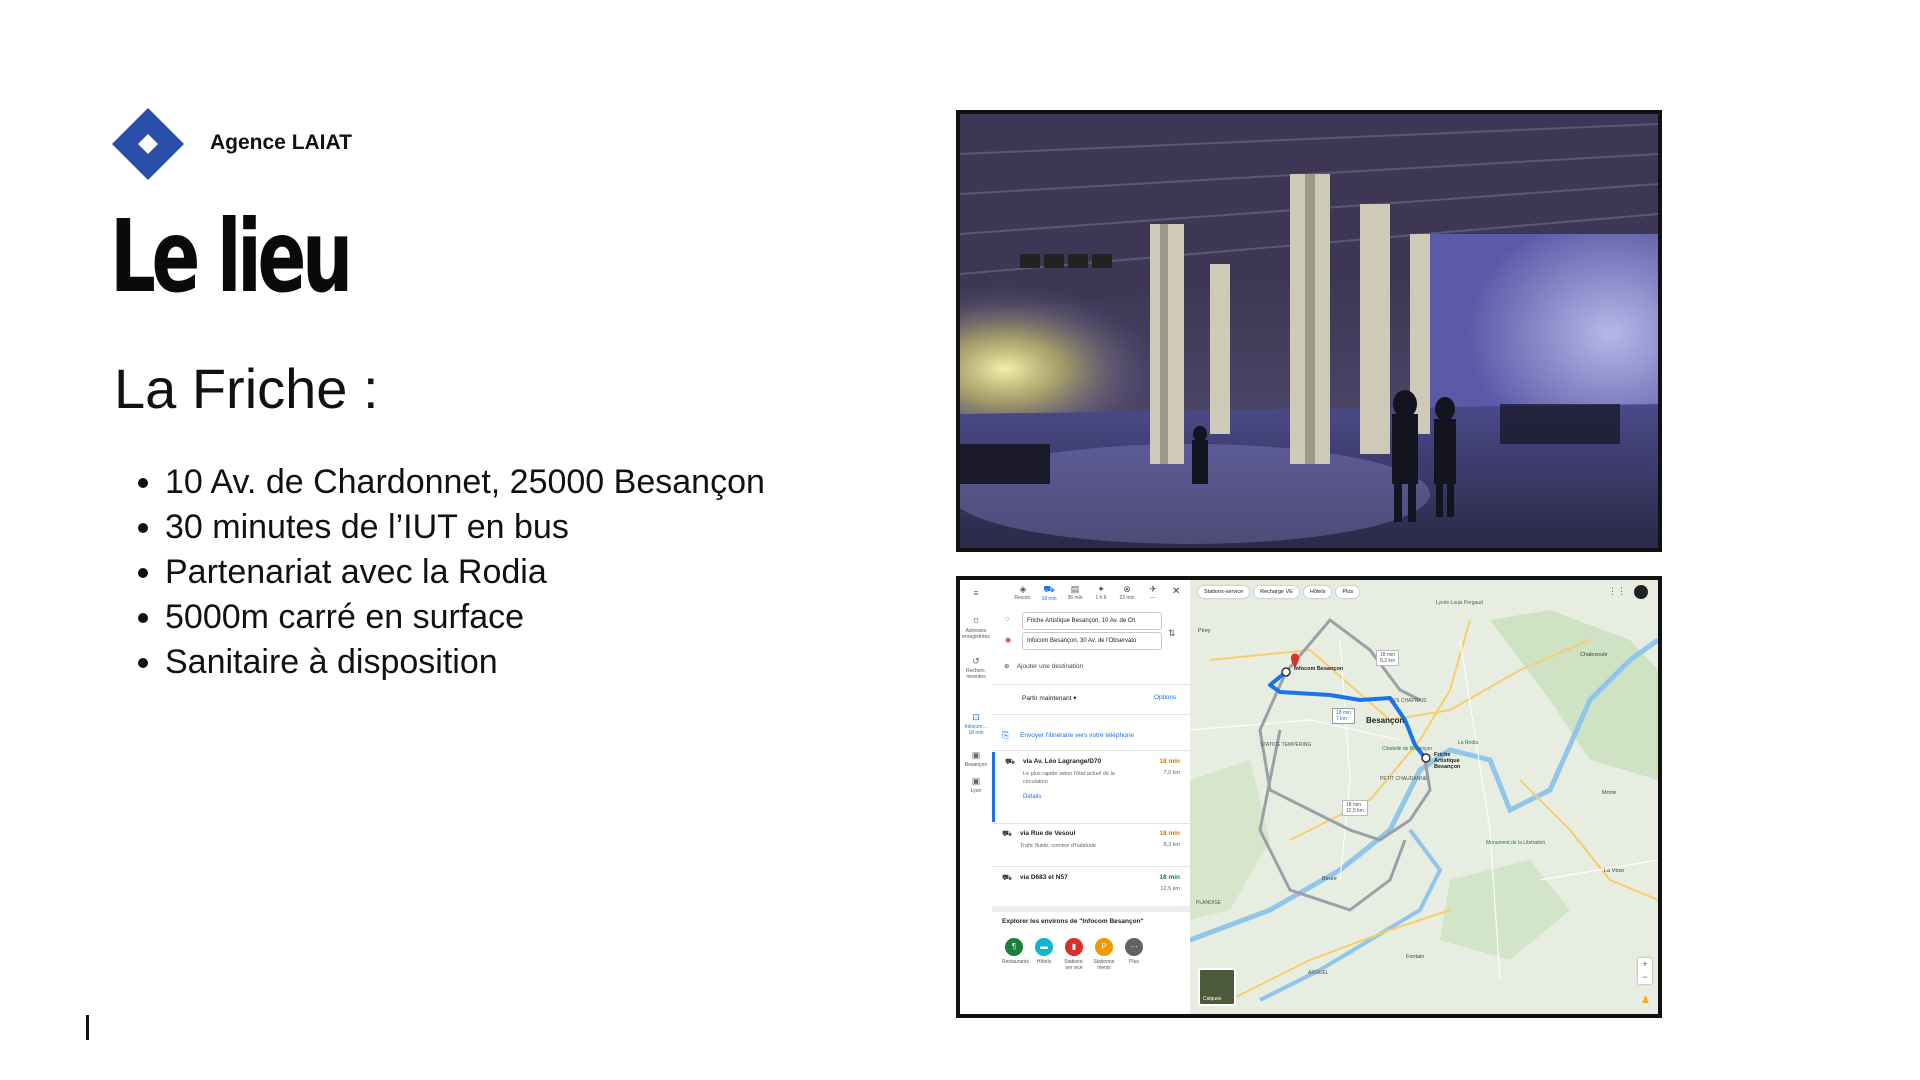 This screenshot has height=1080, width=1920. What do you see at coordinates (1062, 761) in the screenshot?
I see `route-name: via Av. Léo Lagrange/D70` at bounding box center [1062, 761].